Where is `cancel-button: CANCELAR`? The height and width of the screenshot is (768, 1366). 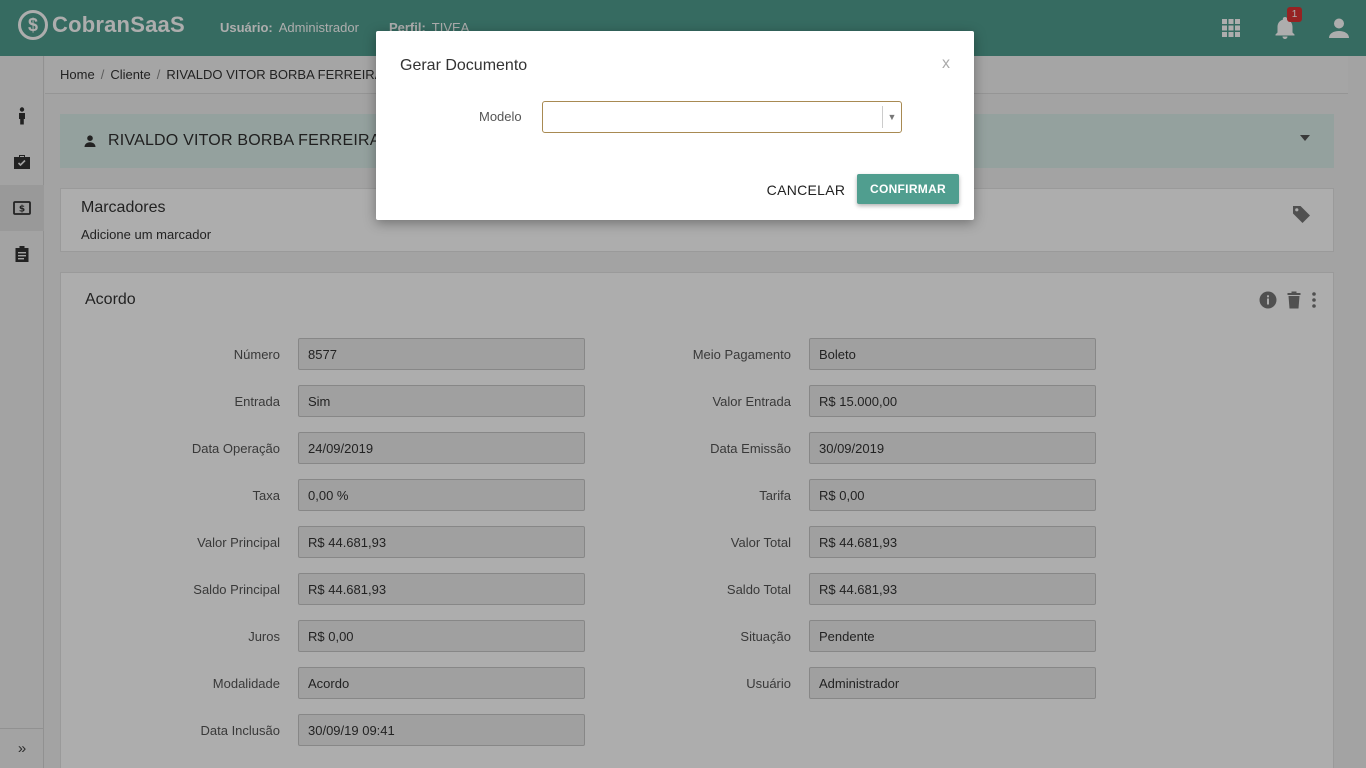
cancel-button: CANCELAR is located at coordinates (806, 190).